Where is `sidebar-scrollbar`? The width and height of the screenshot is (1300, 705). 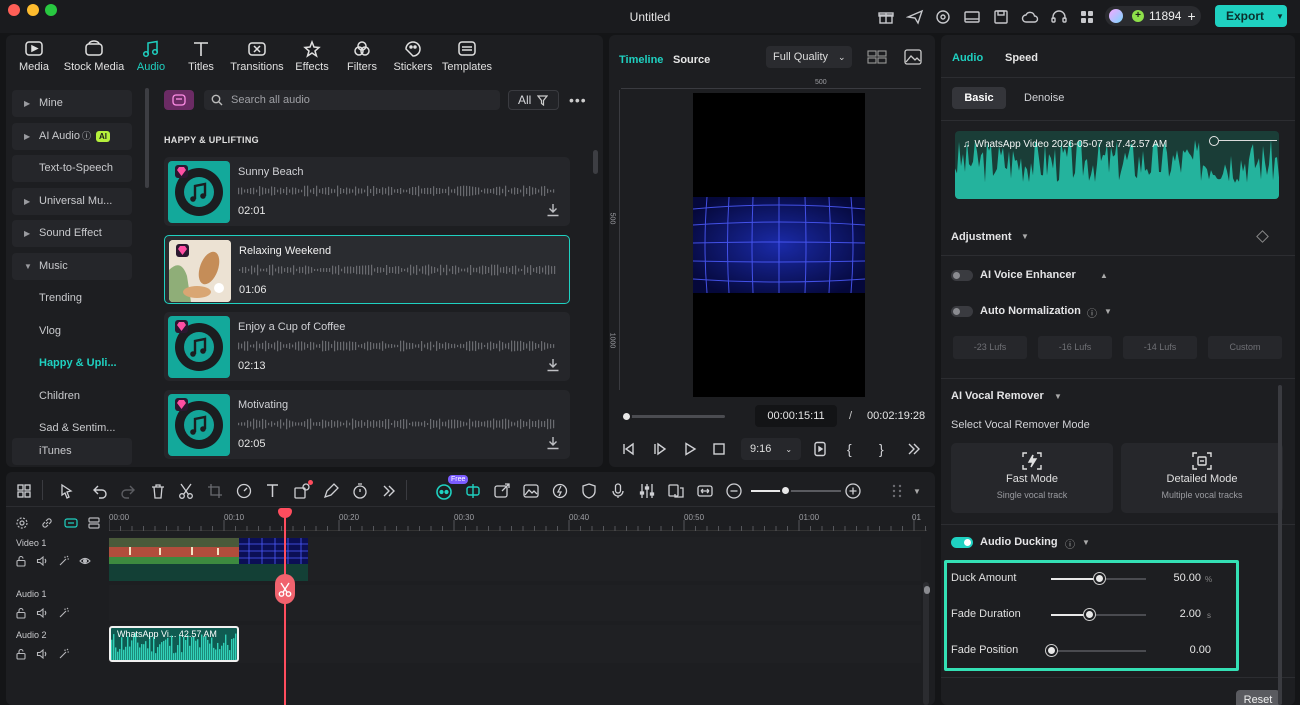 sidebar-scrollbar is located at coordinates (147, 138).